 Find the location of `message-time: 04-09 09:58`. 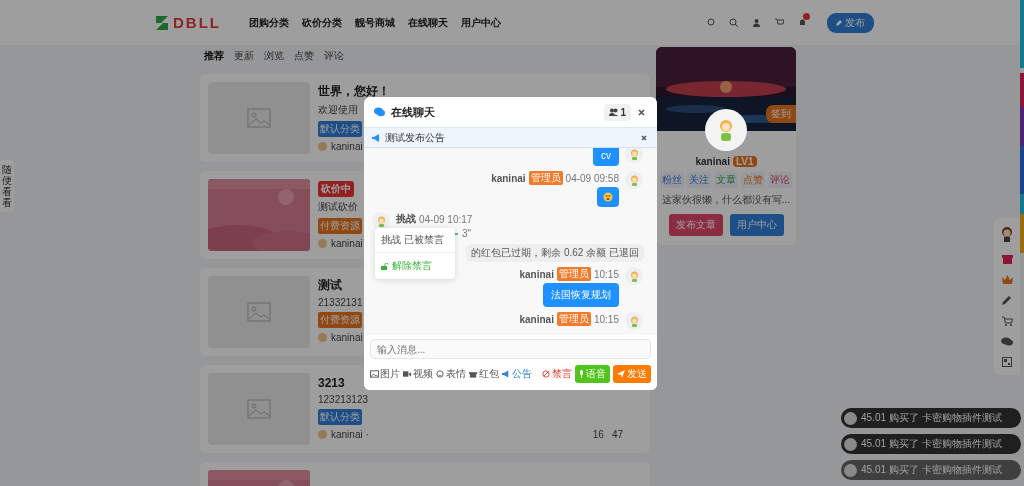

message-time: 04-09 09:58 is located at coordinates (592, 178).